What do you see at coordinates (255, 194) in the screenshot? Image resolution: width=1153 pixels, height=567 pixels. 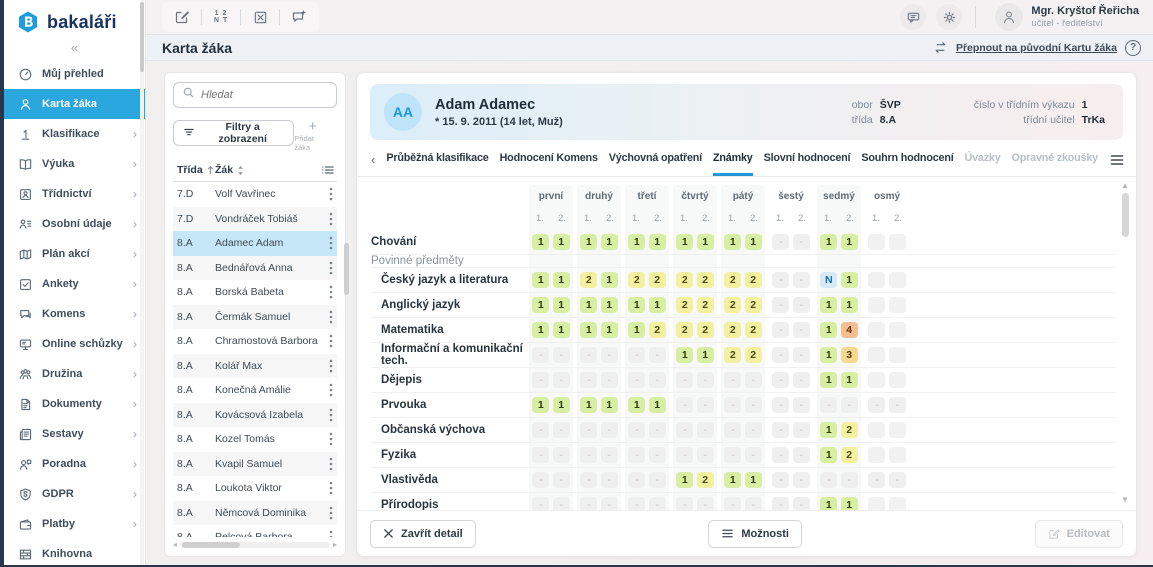 I see `student-row: 7.D Volf Vavřinec` at bounding box center [255, 194].